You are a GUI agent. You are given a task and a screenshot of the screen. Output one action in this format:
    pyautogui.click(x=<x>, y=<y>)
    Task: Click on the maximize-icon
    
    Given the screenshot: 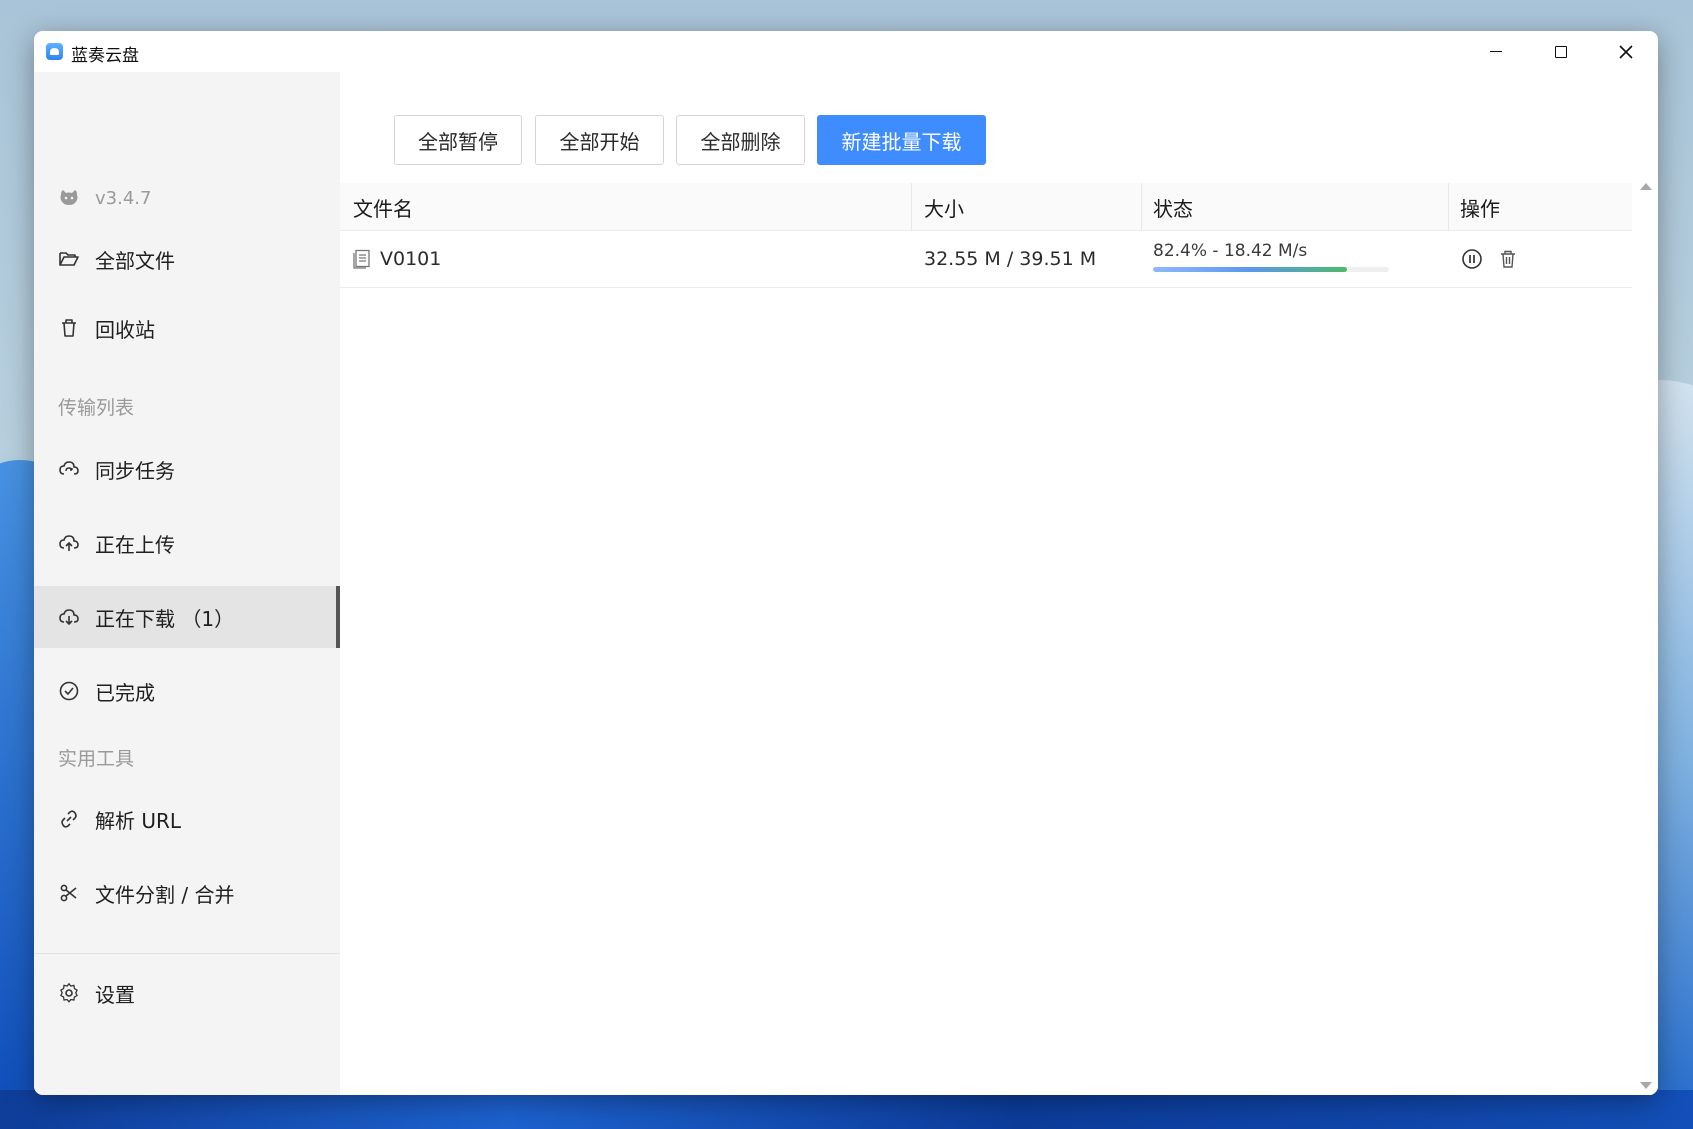 What is the action you would take?
    pyautogui.click(x=1561, y=51)
    